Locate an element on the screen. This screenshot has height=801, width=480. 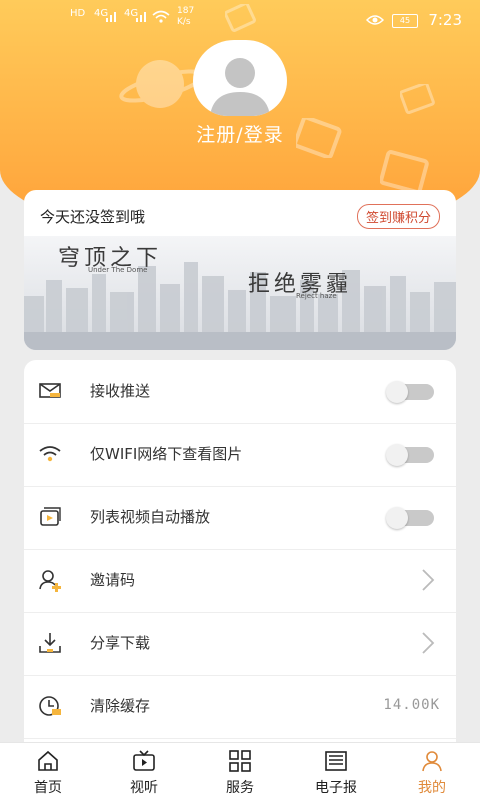
sign-in-banner: 穹顶之下 Under The Dome 拒绝雾霾 Reject haze is located at coordinates (240, 293).